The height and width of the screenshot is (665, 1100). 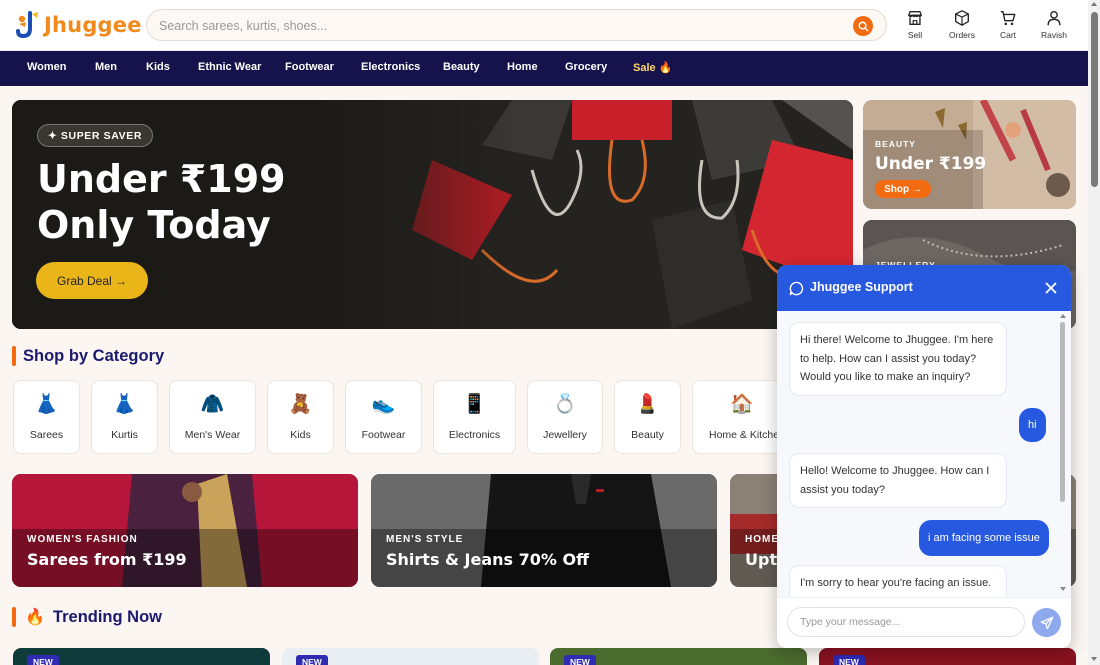 I want to click on chat-bubble-icon, so click(x=796, y=288).